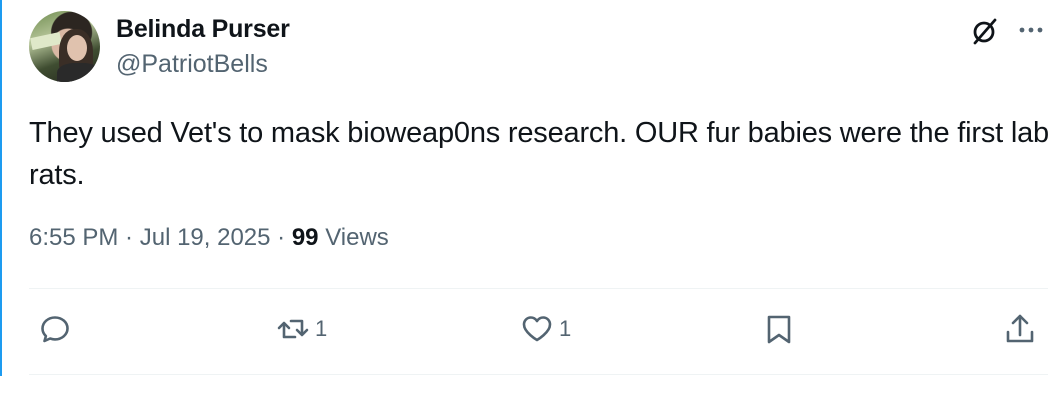  What do you see at coordinates (565, 328) in the screenshot?
I see `like-count: 1` at bounding box center [565, 328].